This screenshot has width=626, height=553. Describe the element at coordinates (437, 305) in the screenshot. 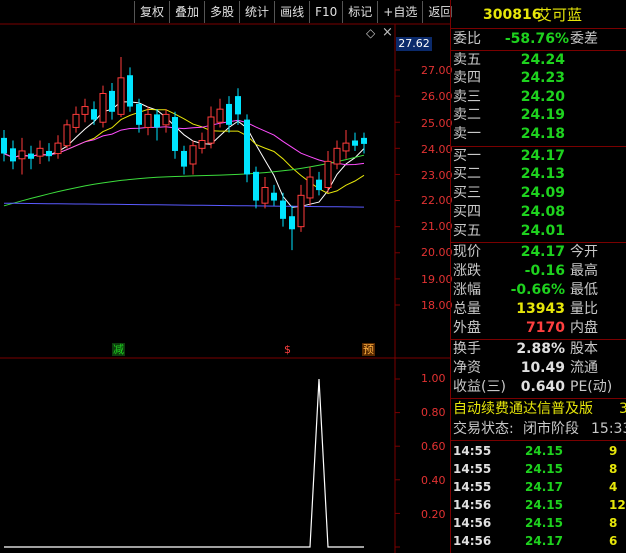

I see `y-axis-label: 18.00` at that location.